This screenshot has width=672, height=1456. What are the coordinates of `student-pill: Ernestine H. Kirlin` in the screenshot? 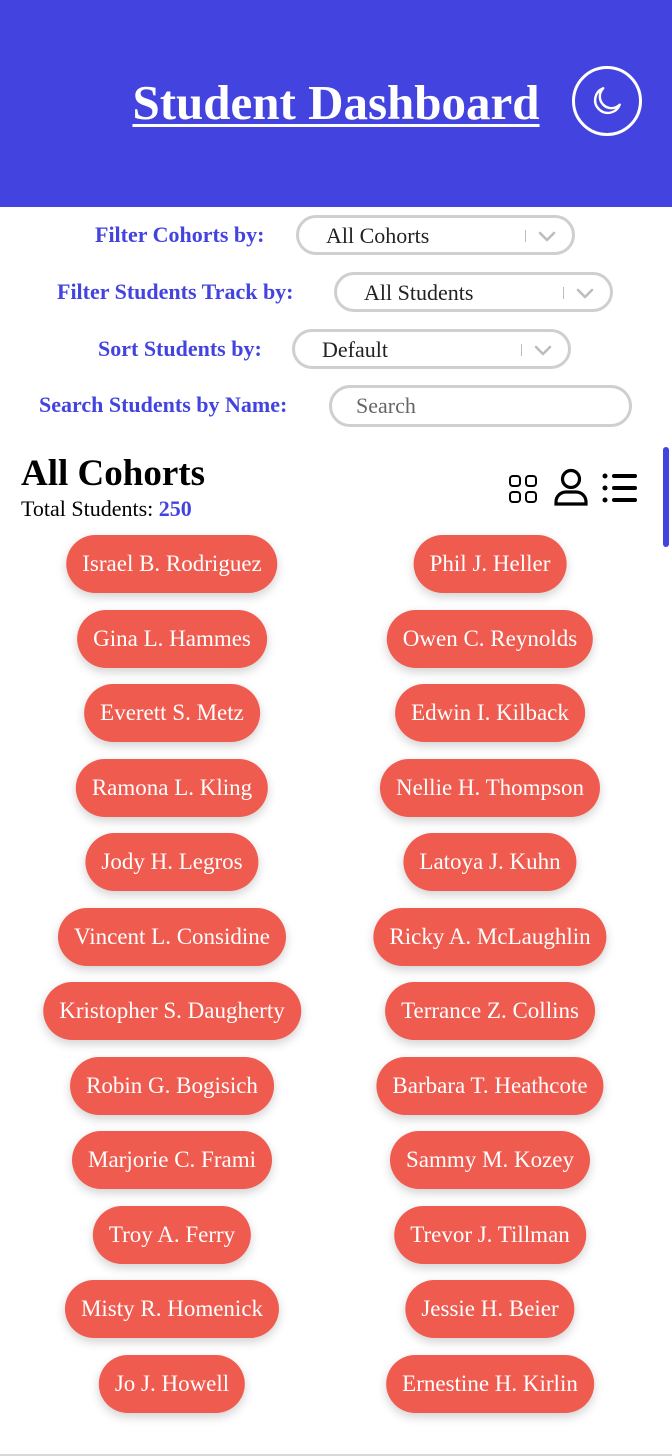 It's located at (490, 1383).